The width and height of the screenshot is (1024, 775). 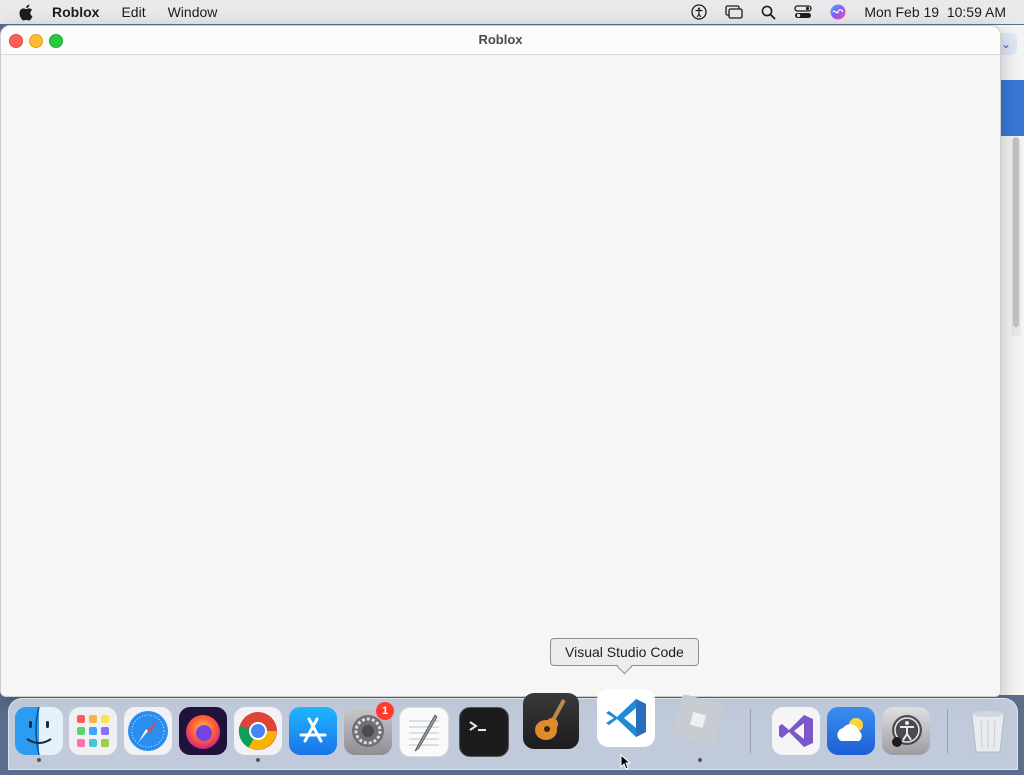 What do you see at coordinates (624, 652) in the screenshot?
I see `dock-tooltip: Visual Studio Code` at bounding box center [624, 652].